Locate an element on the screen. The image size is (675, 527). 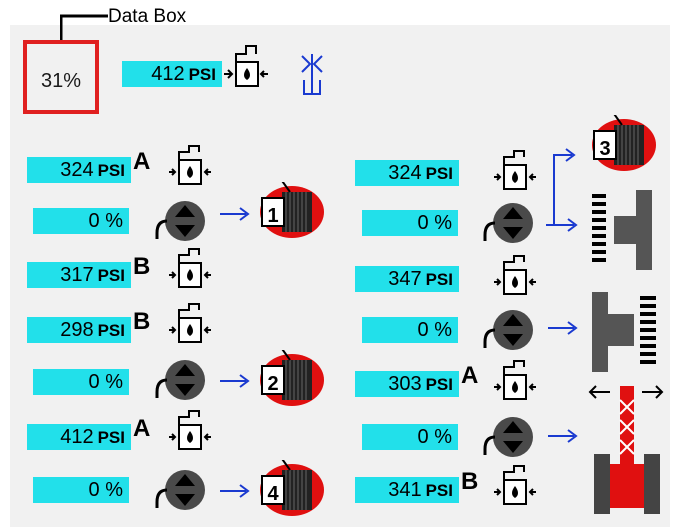
spring-icon is located at coordinates (312, 74).